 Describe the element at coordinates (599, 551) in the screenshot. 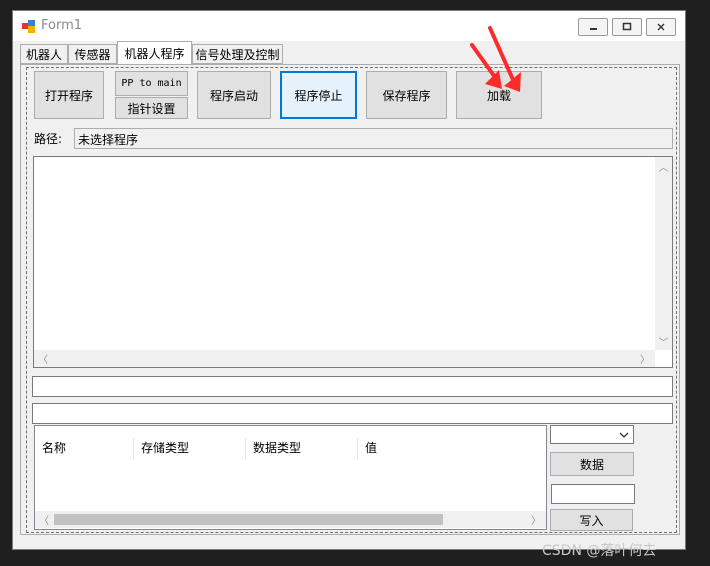

I see `watermark: CSDN @落叶何去` at that location.